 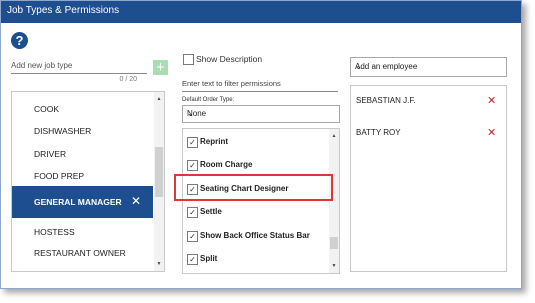 I want to click on job-type-label: GENERAL MANAGER, so click(x=78, y=202).